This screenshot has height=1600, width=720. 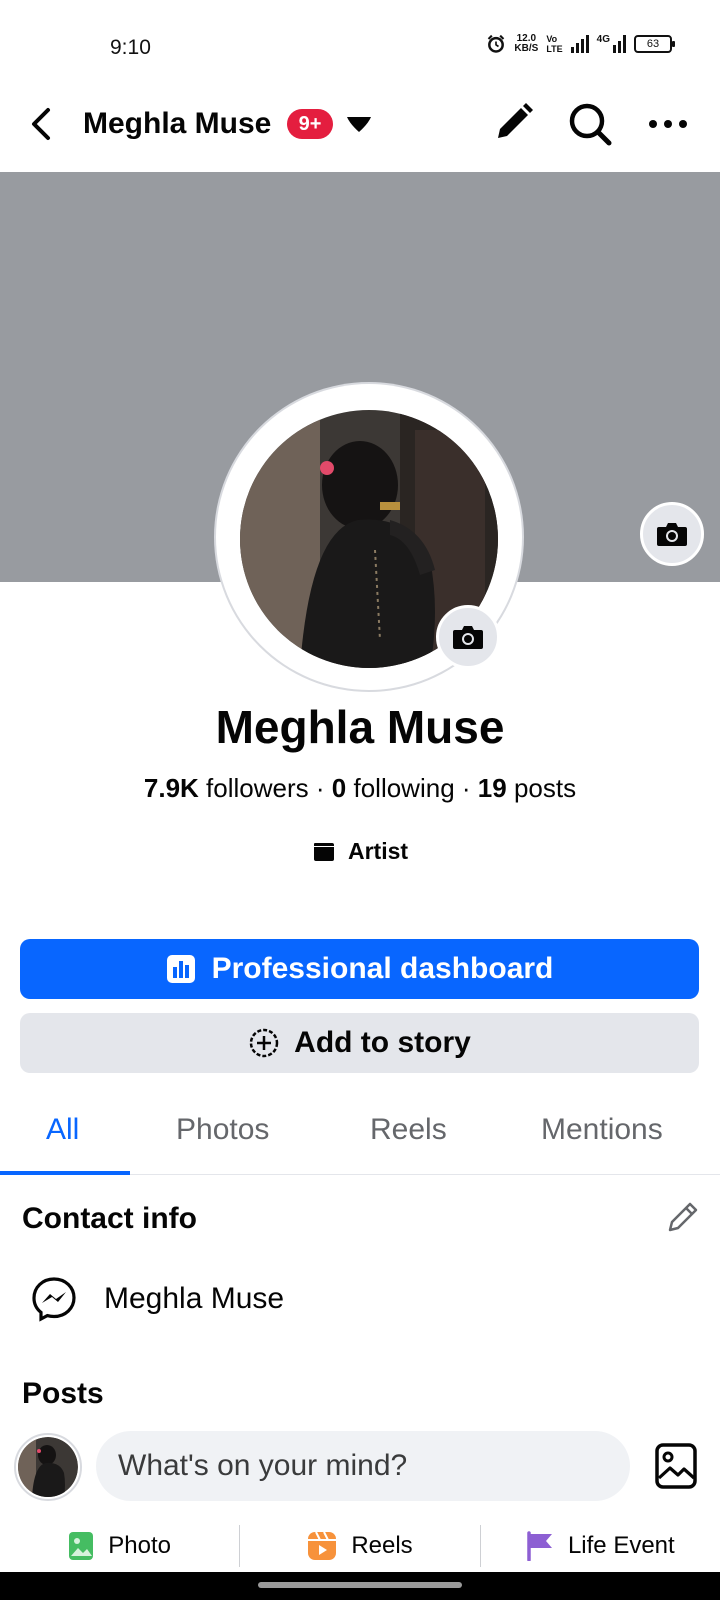 What do you see at coordinates (257, 788) in the screenshot?
I see `followers-label: followers` at bounding box center [257, 788].